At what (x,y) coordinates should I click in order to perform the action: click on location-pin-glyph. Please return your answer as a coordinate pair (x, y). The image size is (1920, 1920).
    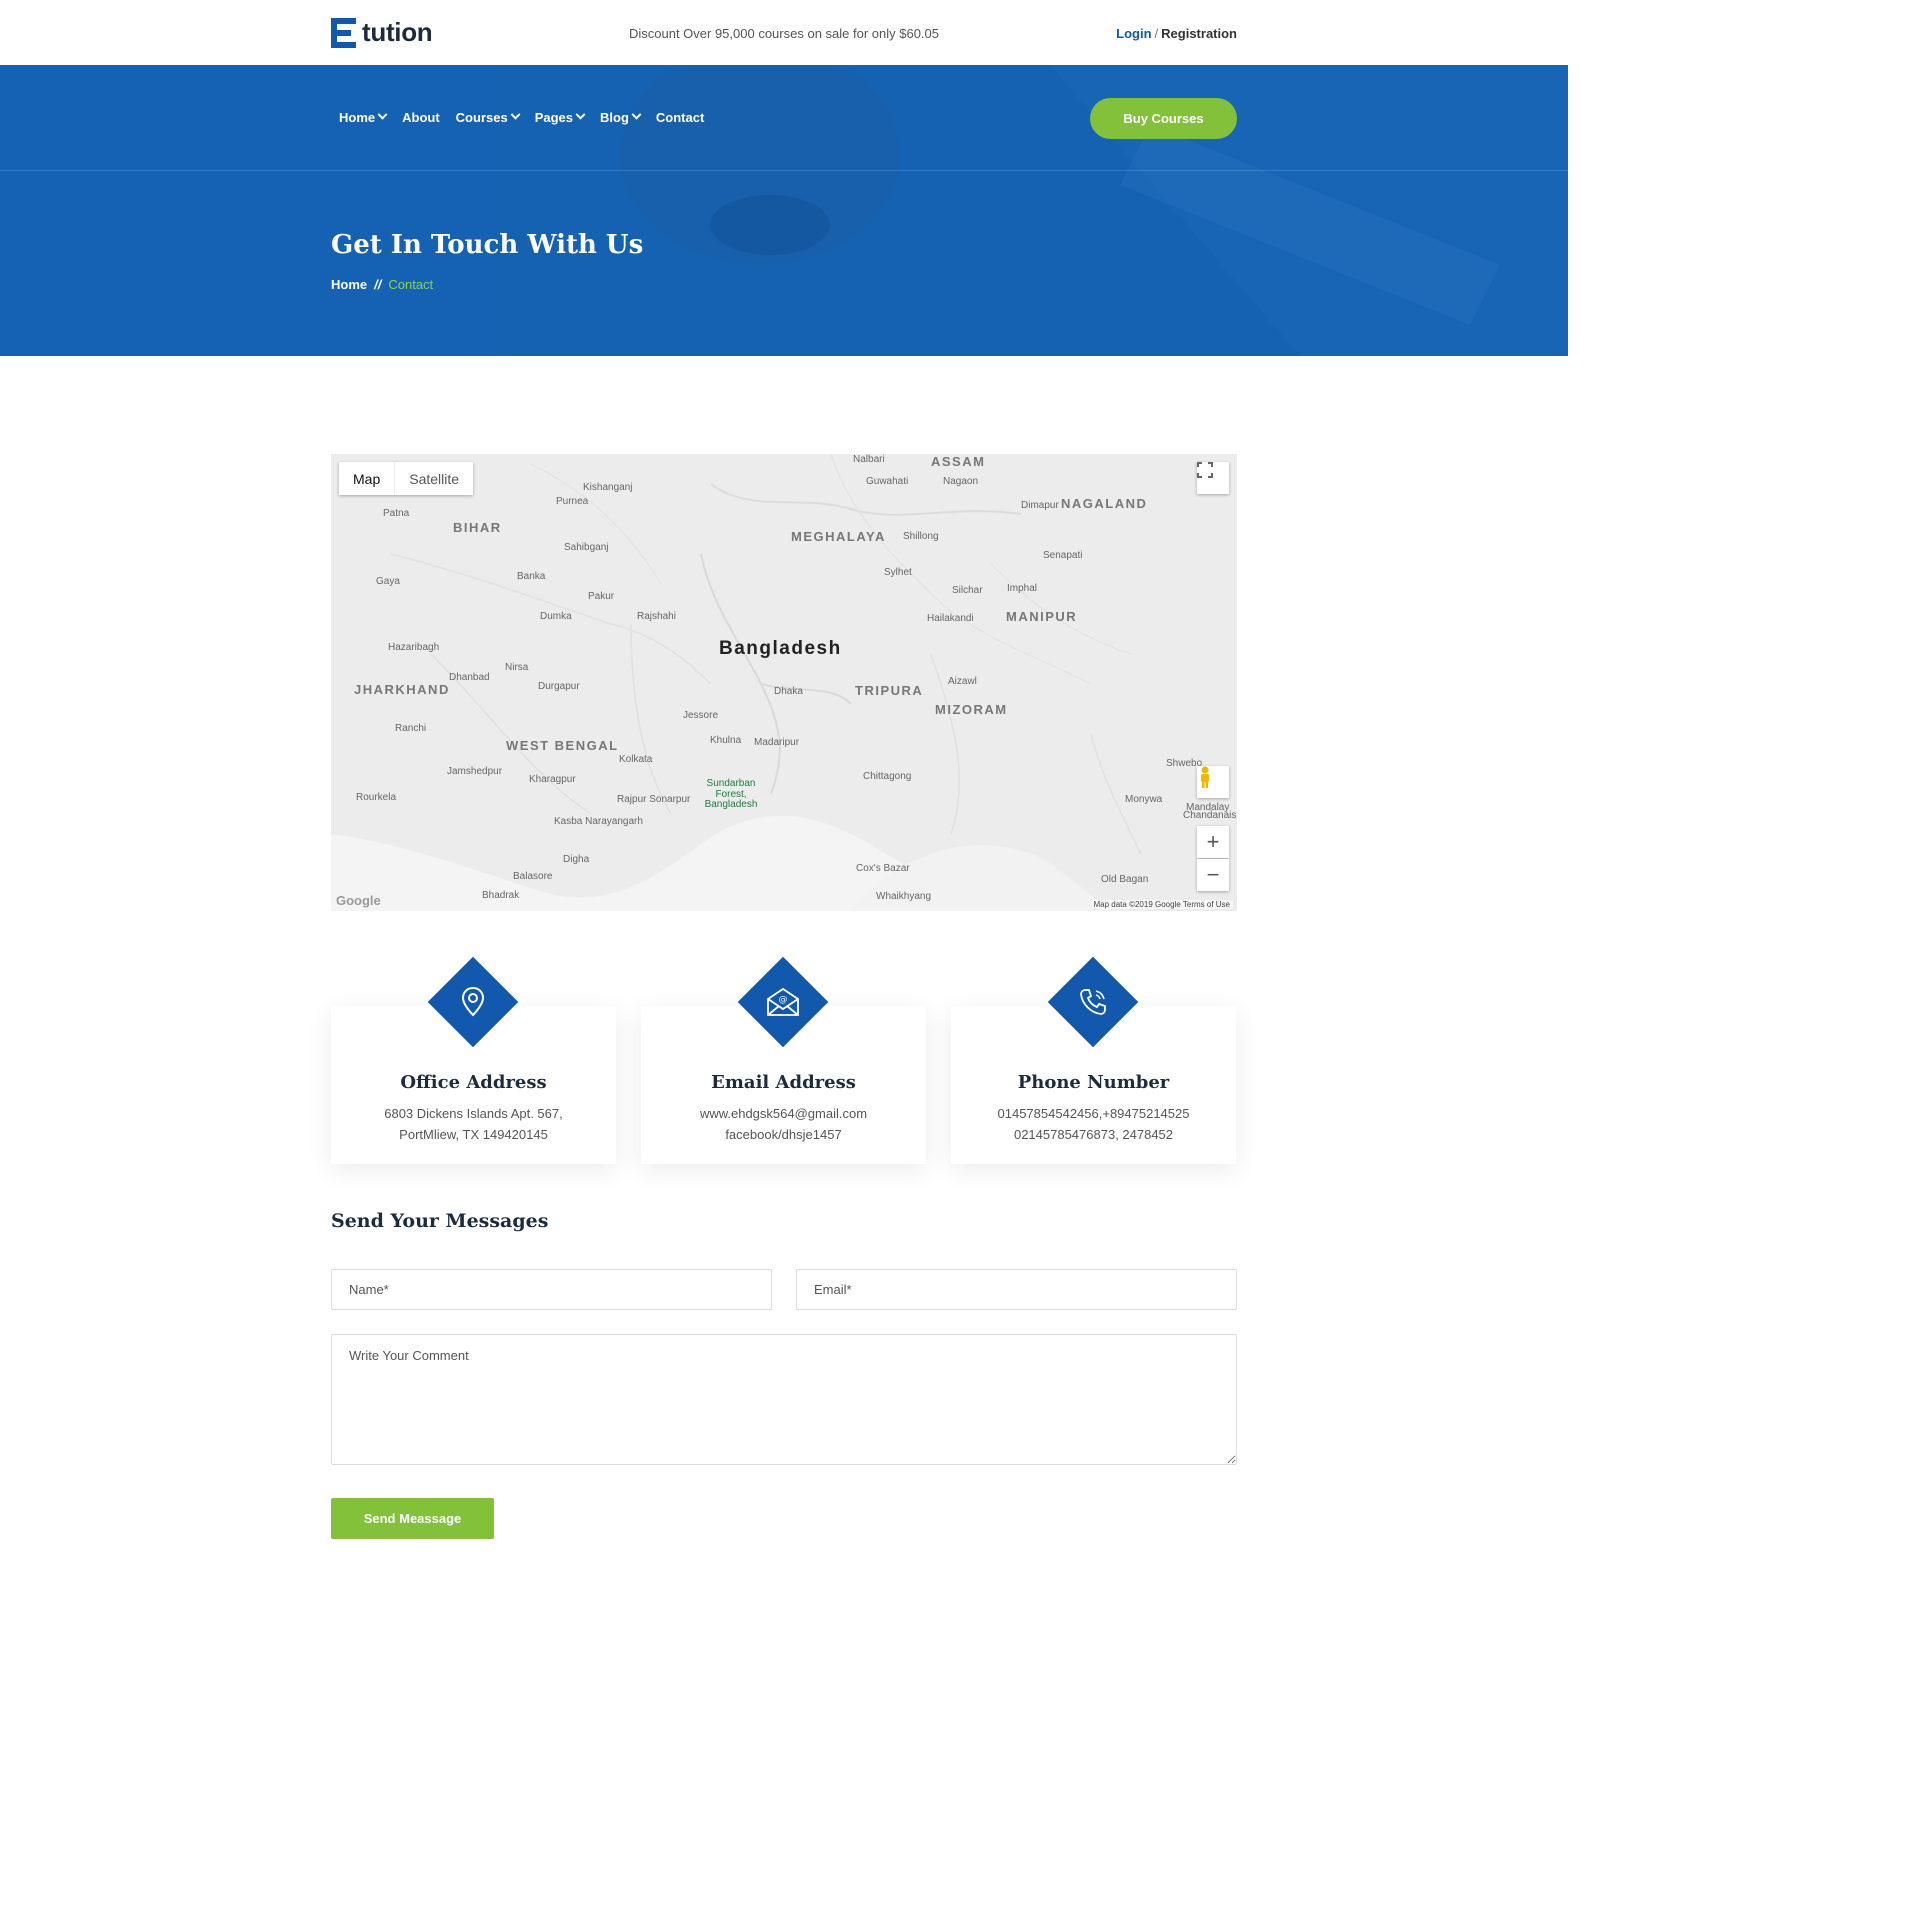
    Looking at the image, I should click on (473, 1001).